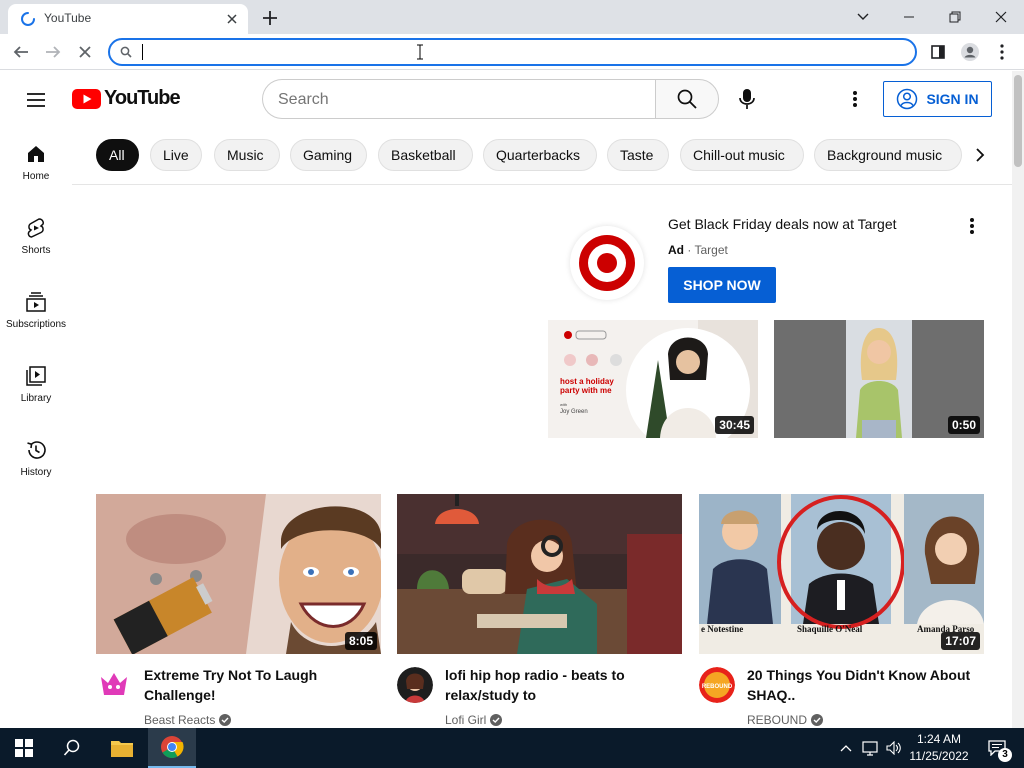  What do you see at coordinates (638, 155) in the screenshot?
I see `chip-taste: Taste` at bounding box center [638, 155].